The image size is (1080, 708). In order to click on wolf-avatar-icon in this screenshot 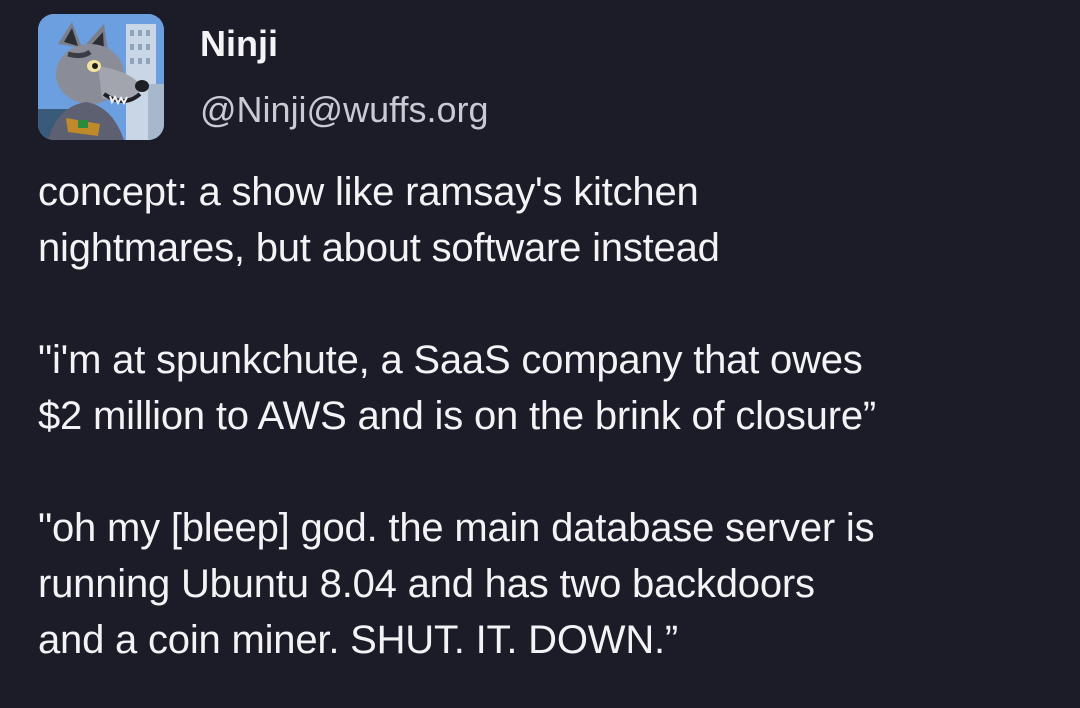, I will do `click(101, 77)`.